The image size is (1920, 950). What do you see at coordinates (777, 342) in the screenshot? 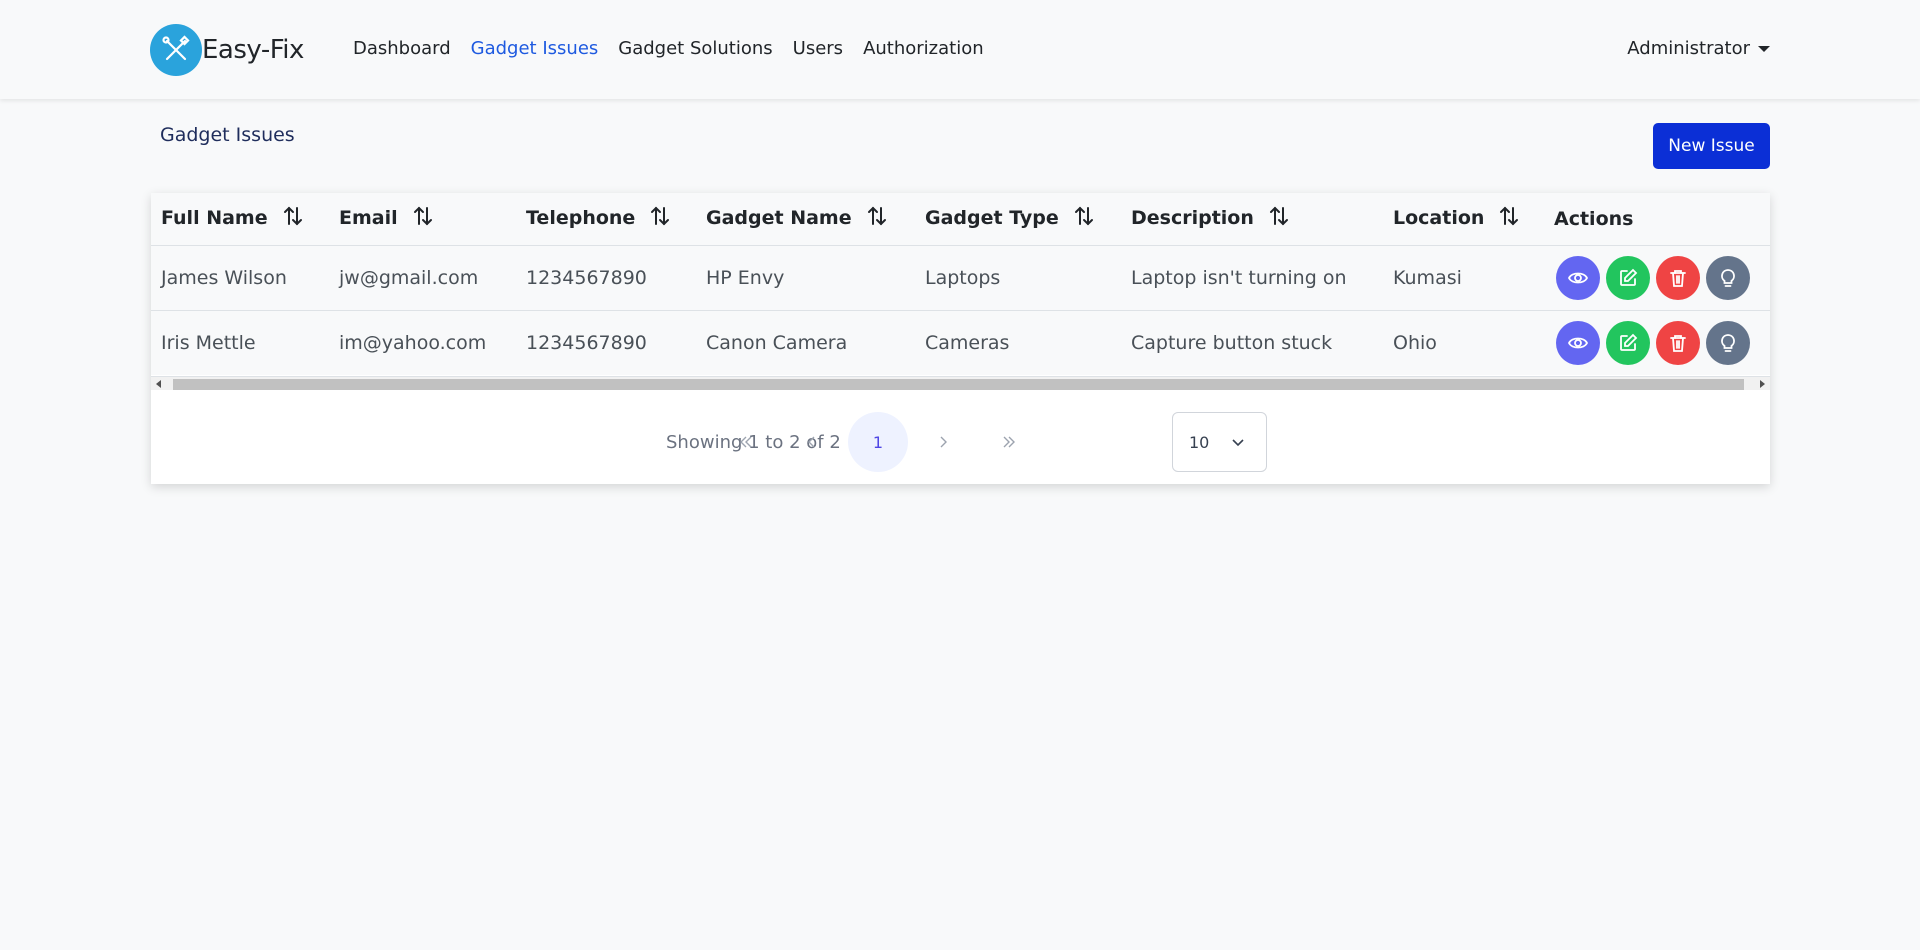
I see `cell-gadget-name: Canon Camera` at bounding box center [777, 342].